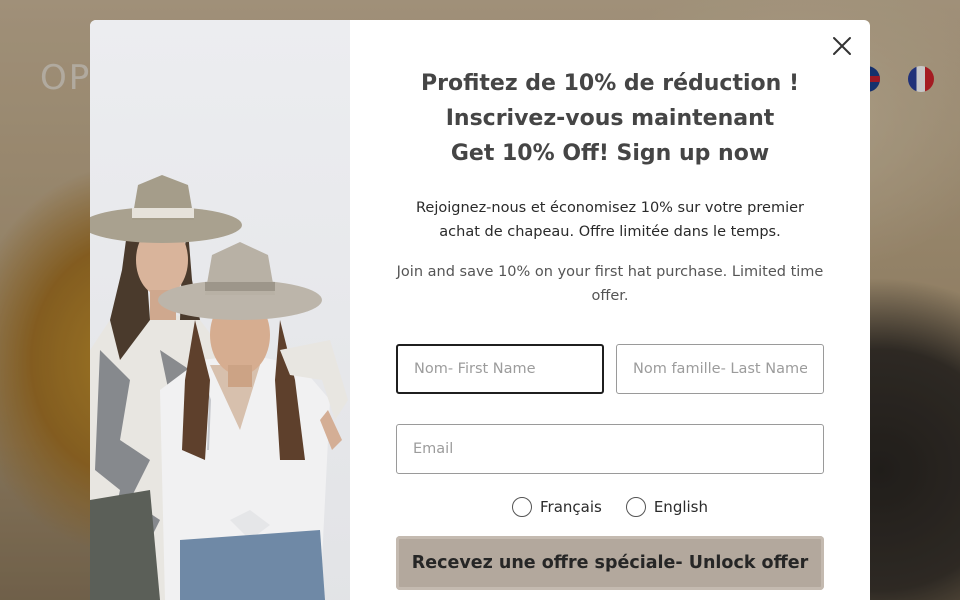 The image size is (960, 600). What do you see at coordinates (635, 507) in the screenshot?
I see `radio-english` at bounding box center [635, 507].